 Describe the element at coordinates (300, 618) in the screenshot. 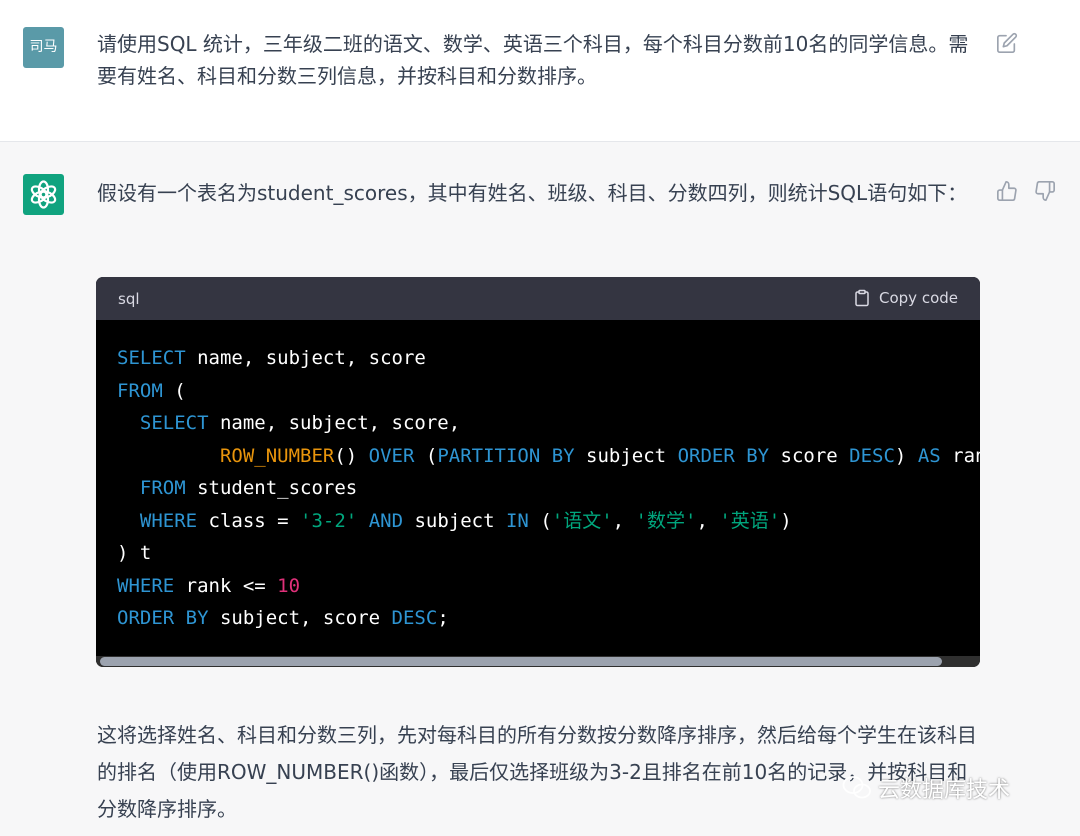

I see `code-token: subject, score` at that location.